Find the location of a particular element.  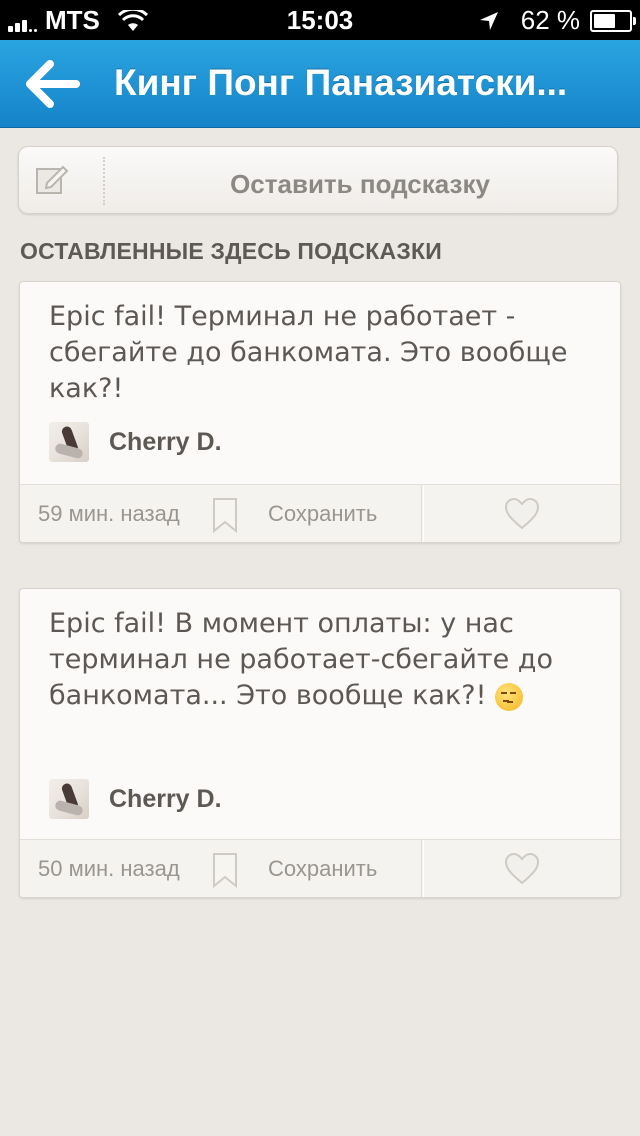

back-button is located at coordinates (52, 84).